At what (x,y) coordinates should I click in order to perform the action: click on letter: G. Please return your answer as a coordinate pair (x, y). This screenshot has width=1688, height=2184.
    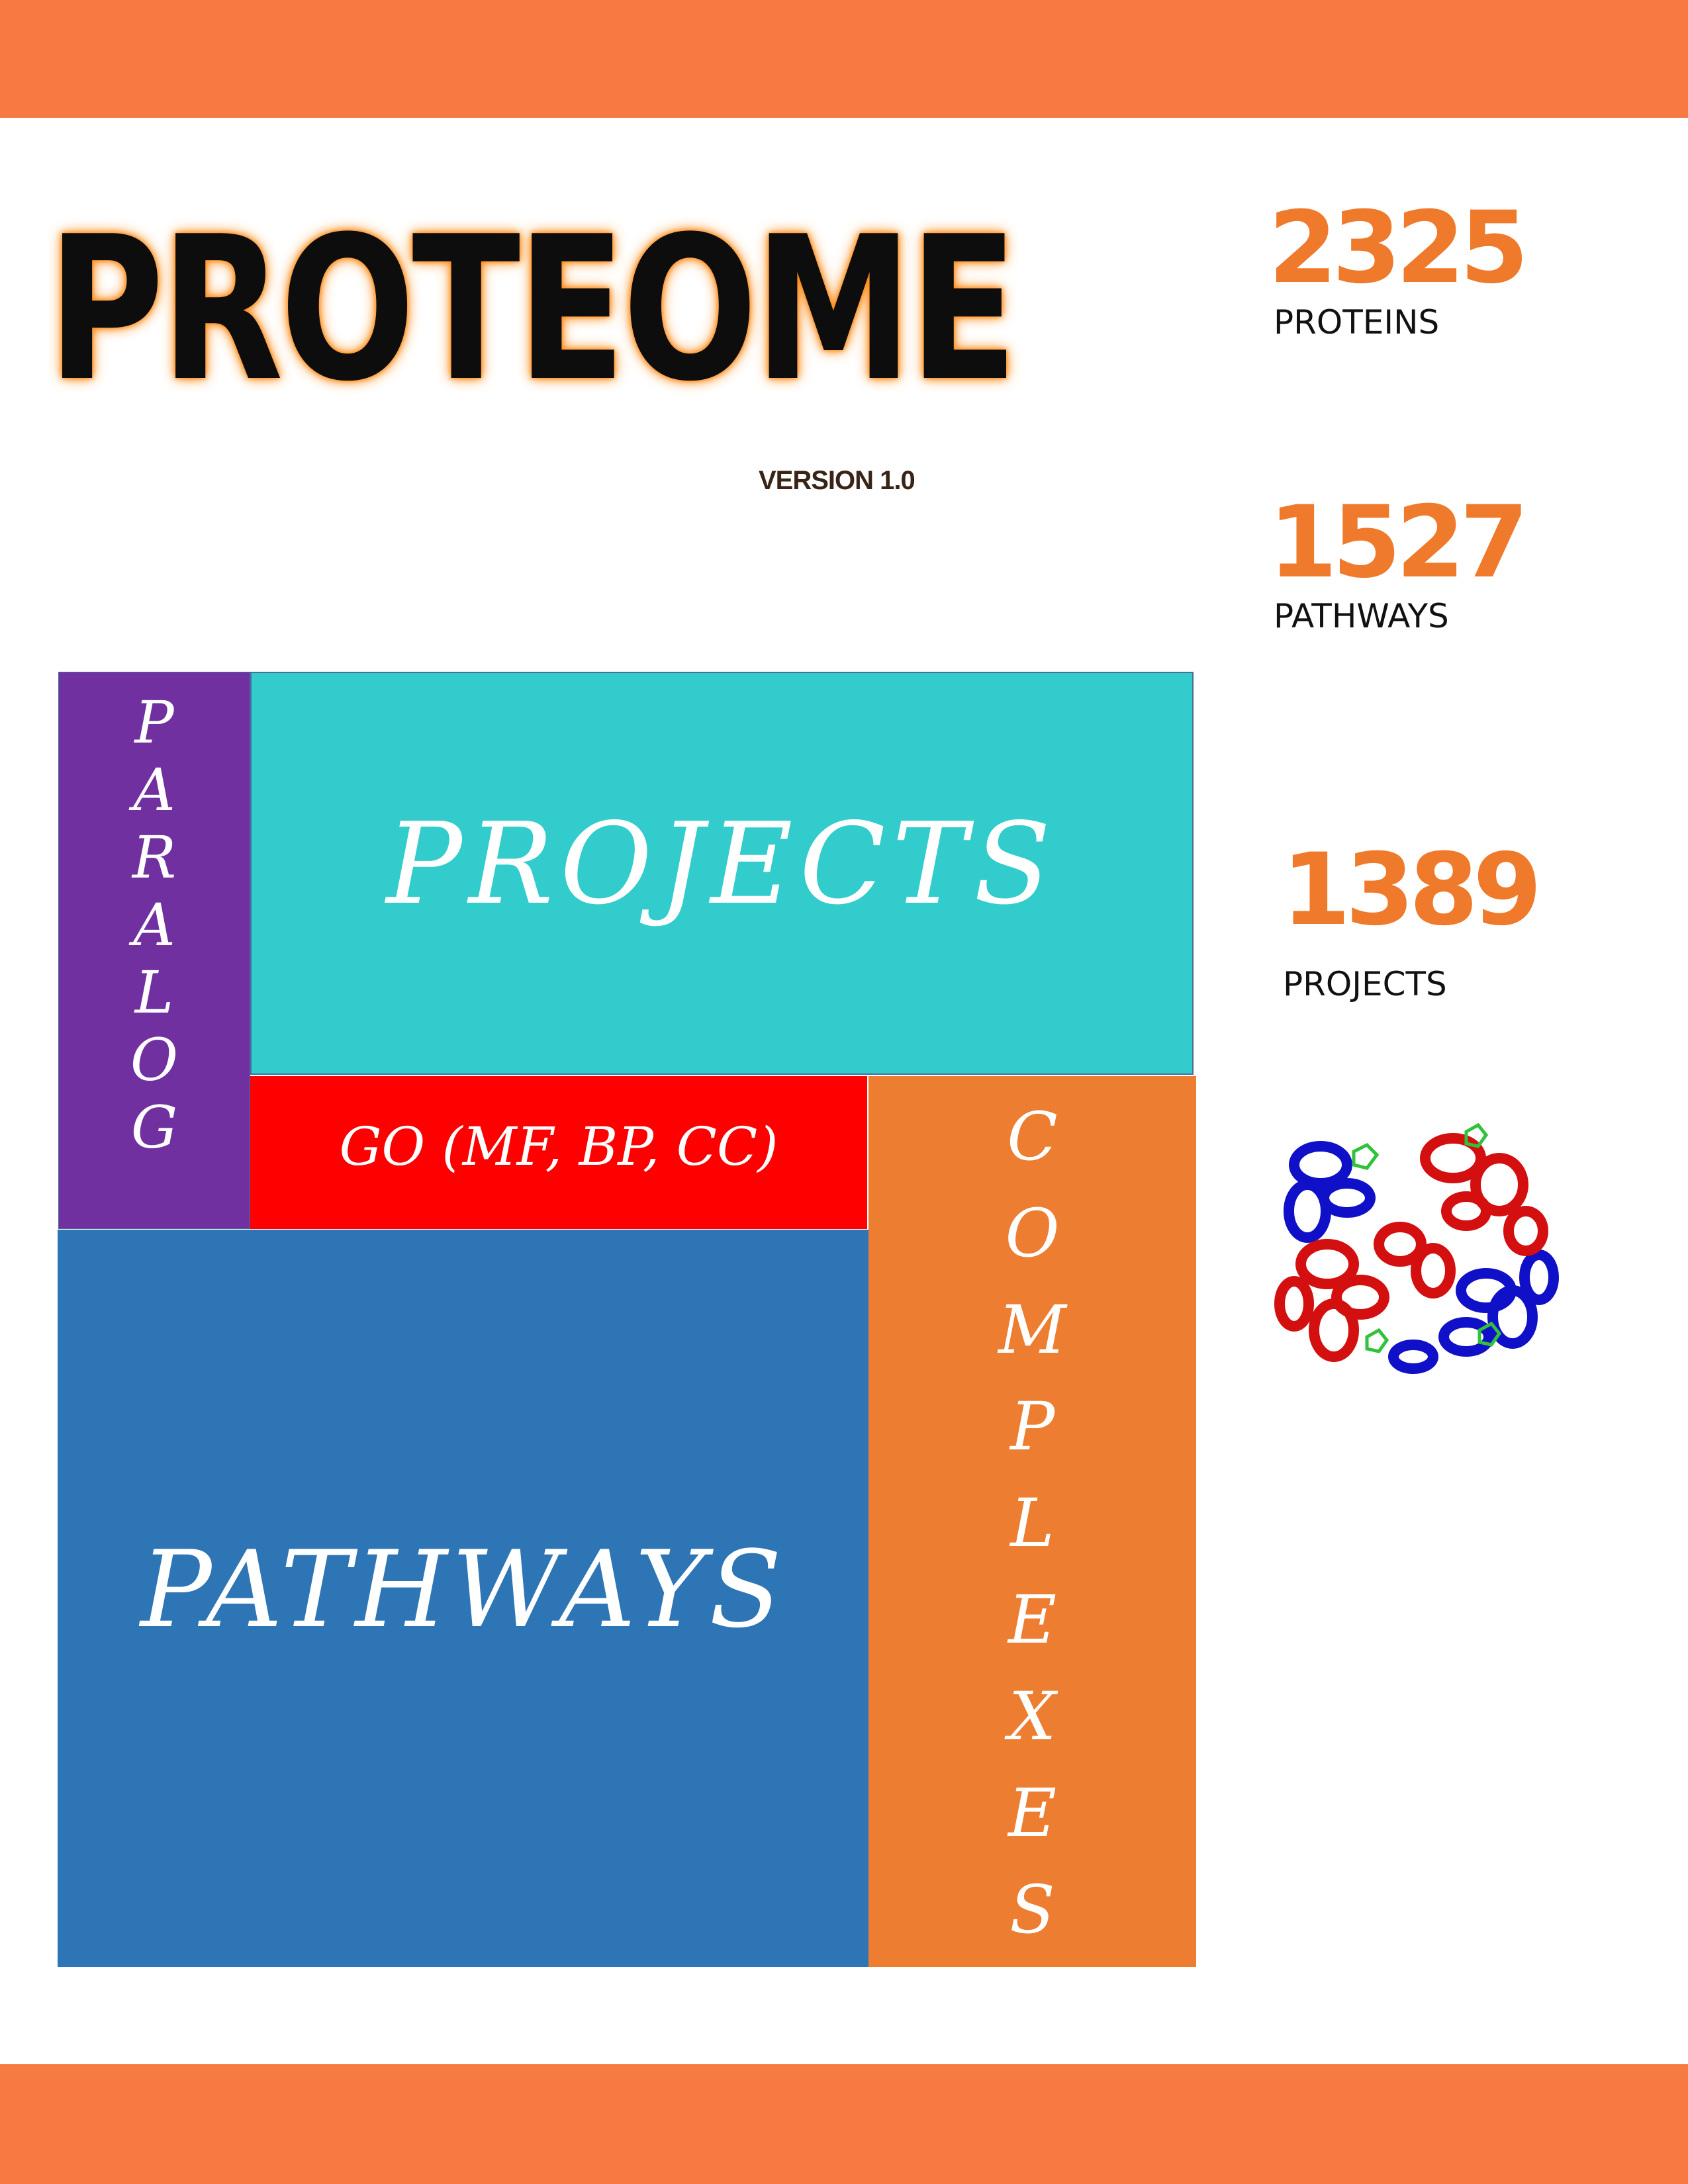
    Looking at the image, I should click on (154, 1127).